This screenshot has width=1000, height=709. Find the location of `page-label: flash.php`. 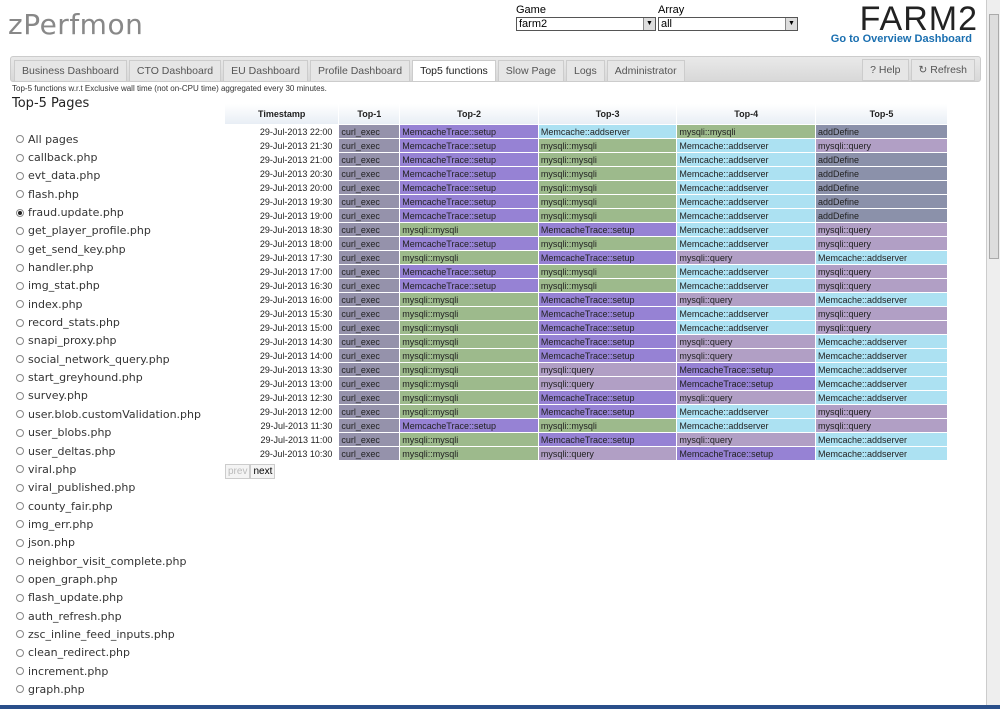

page-label: flash.php is located at coordinates (53, 194).